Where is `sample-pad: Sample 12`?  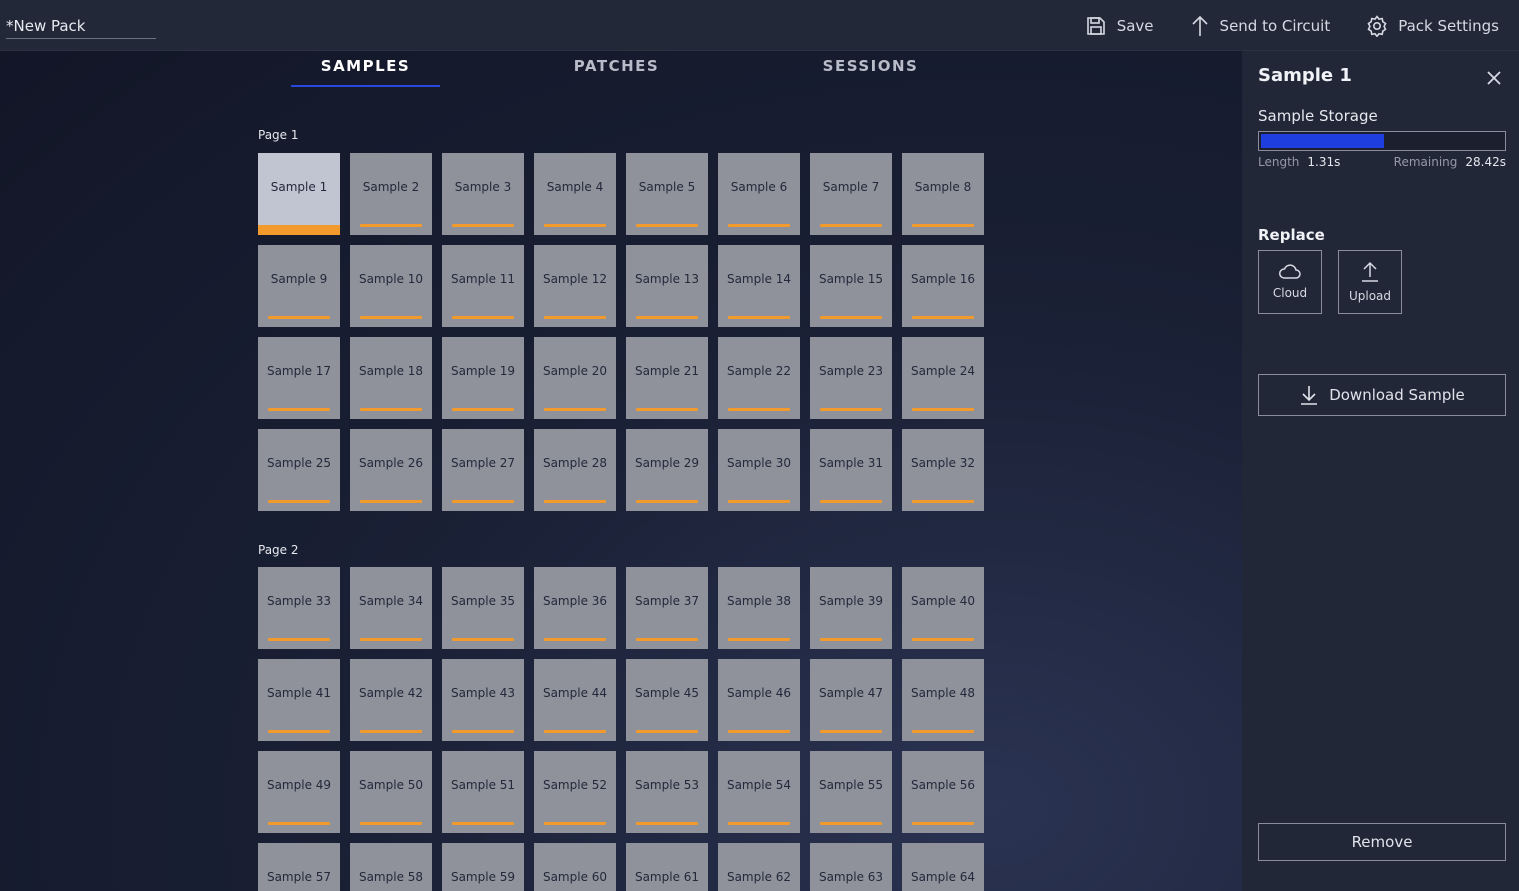
sample-pad: Sample 12 is located at coordinates (575, 286).